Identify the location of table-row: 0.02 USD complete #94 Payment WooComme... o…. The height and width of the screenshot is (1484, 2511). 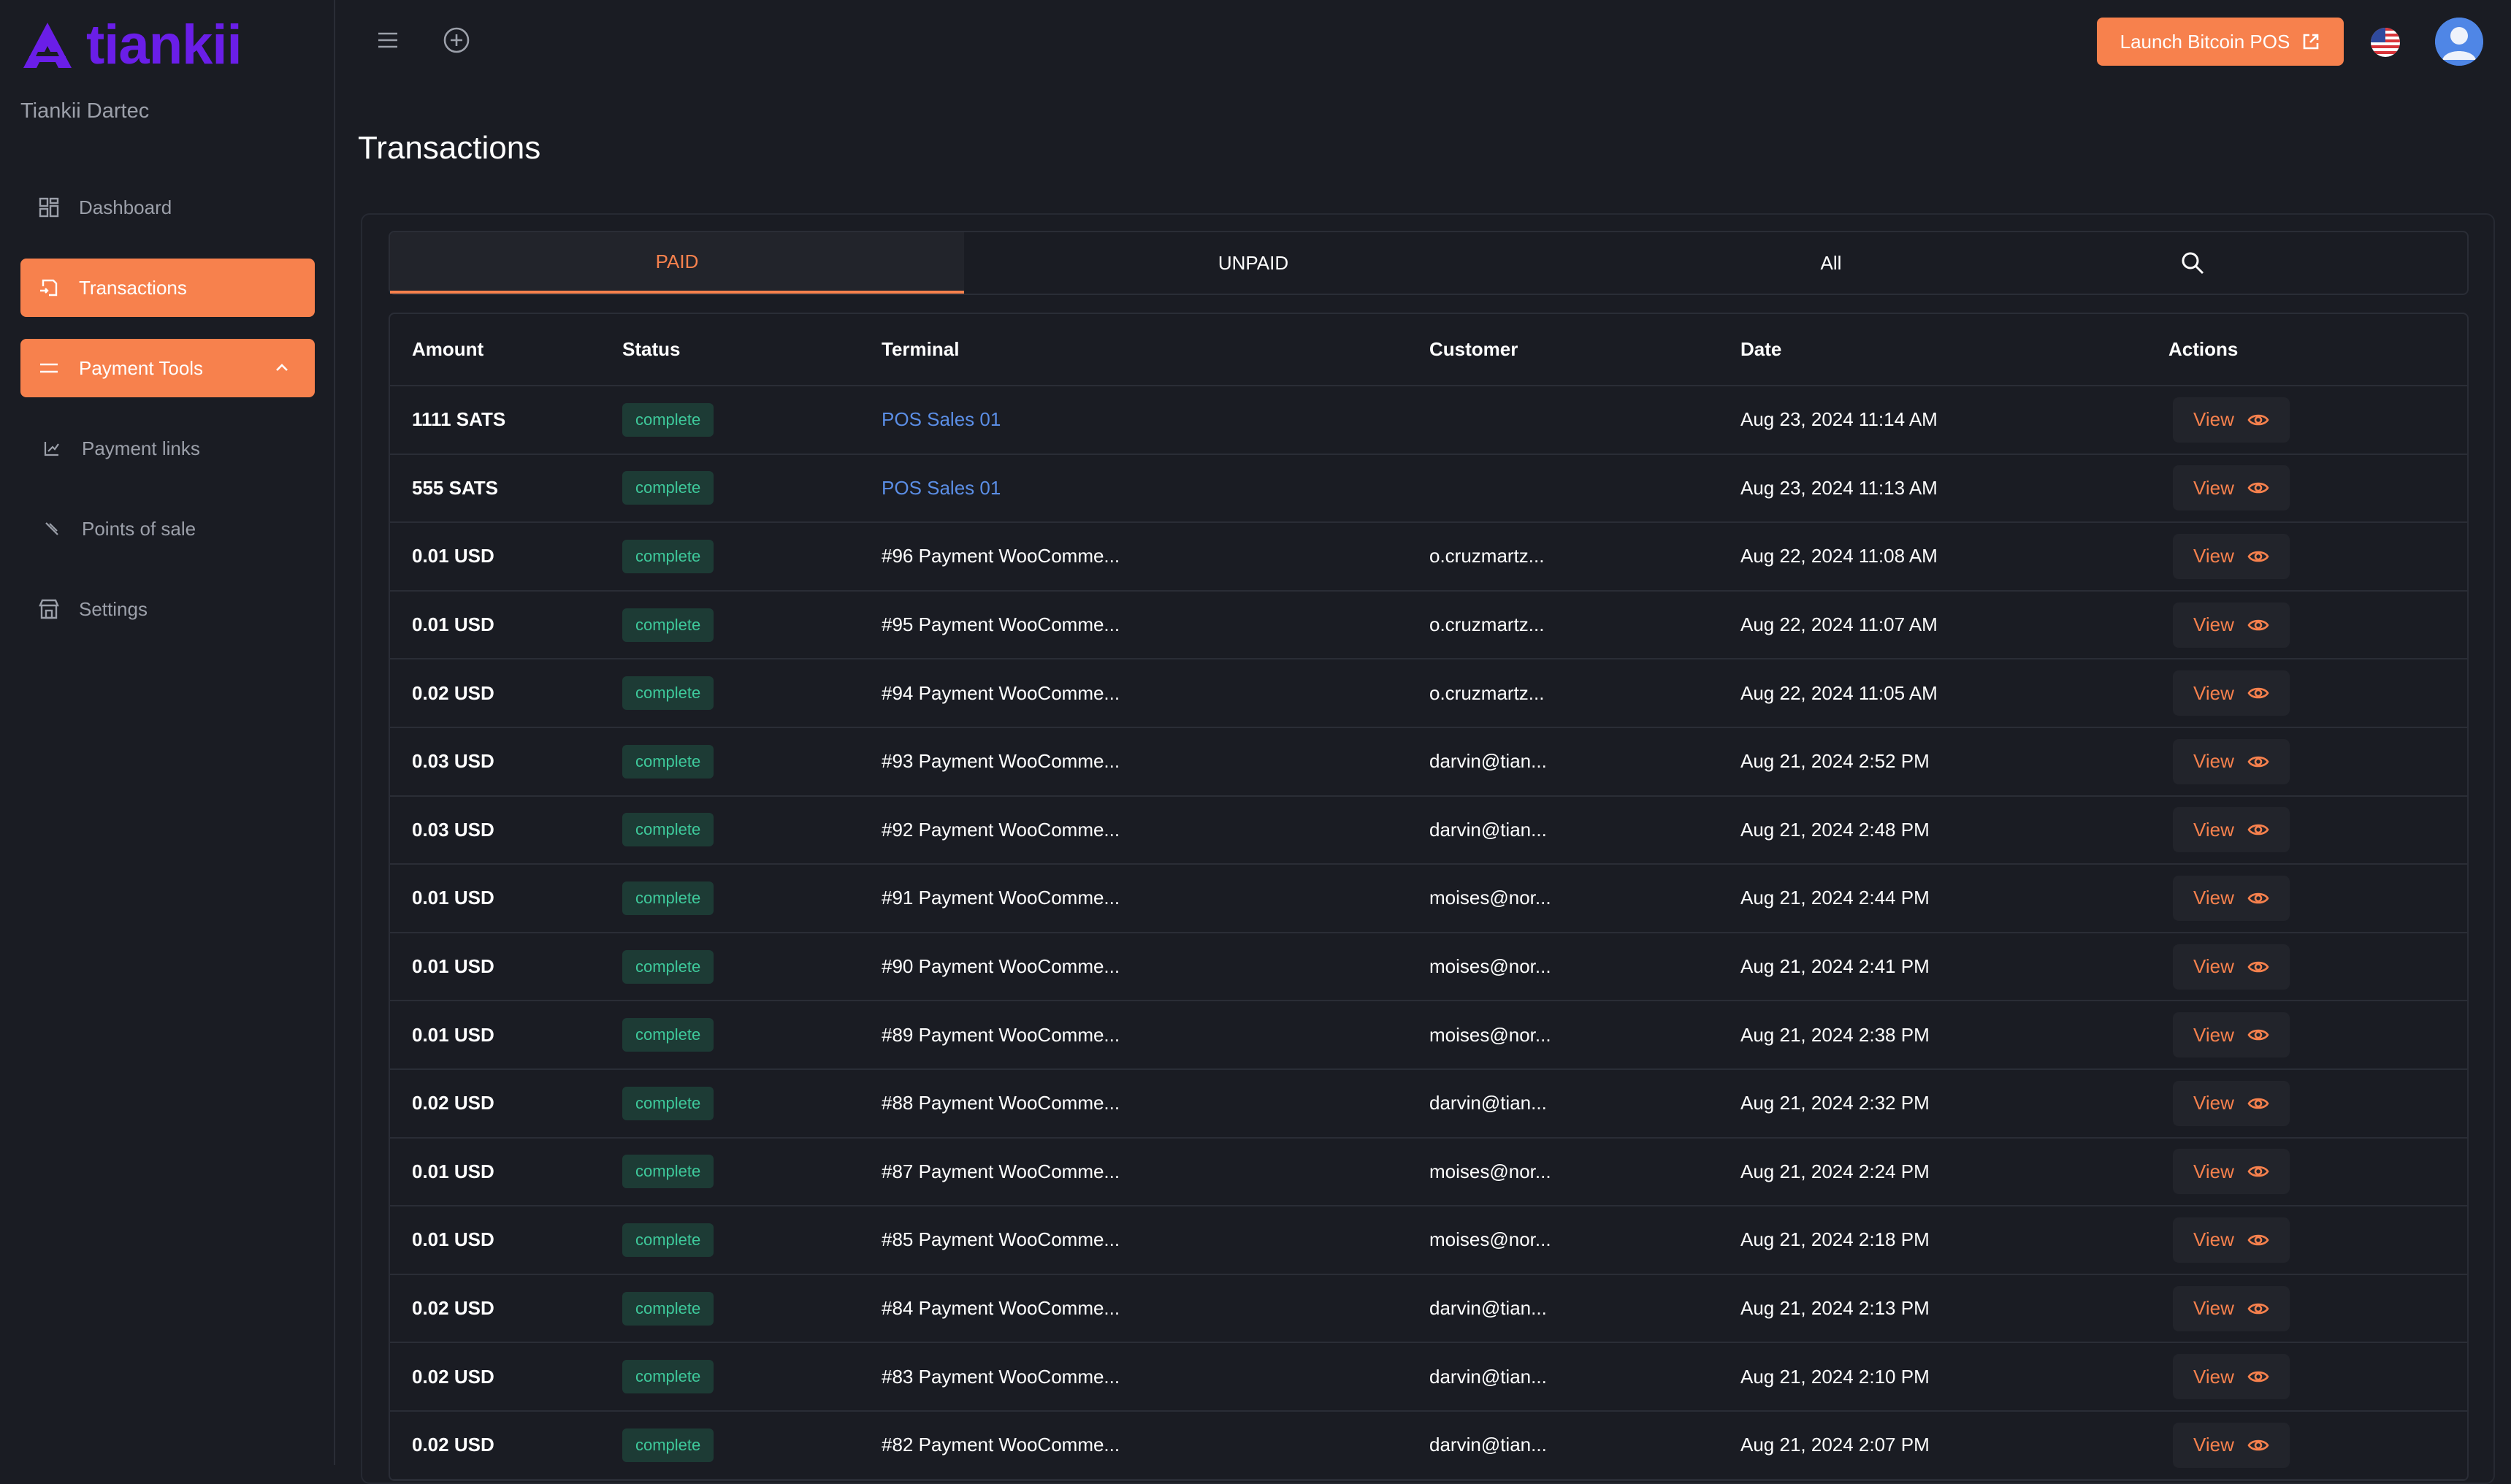
(1428, 694).